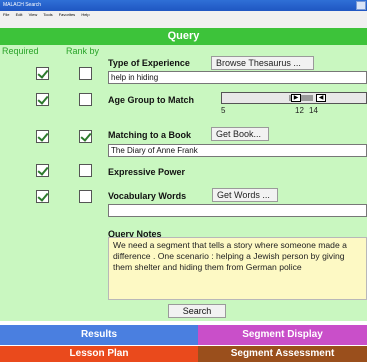  I want to click on required-checkbox-vocabulary, so click(42, 196).